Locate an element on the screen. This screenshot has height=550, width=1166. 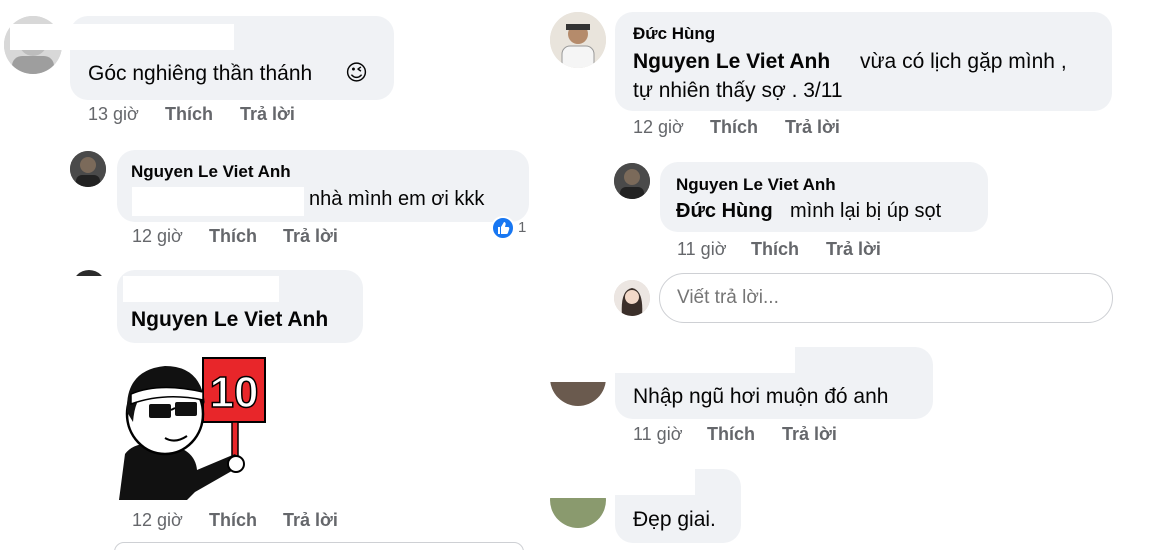
reply-input is located at coordinates (886, 298).